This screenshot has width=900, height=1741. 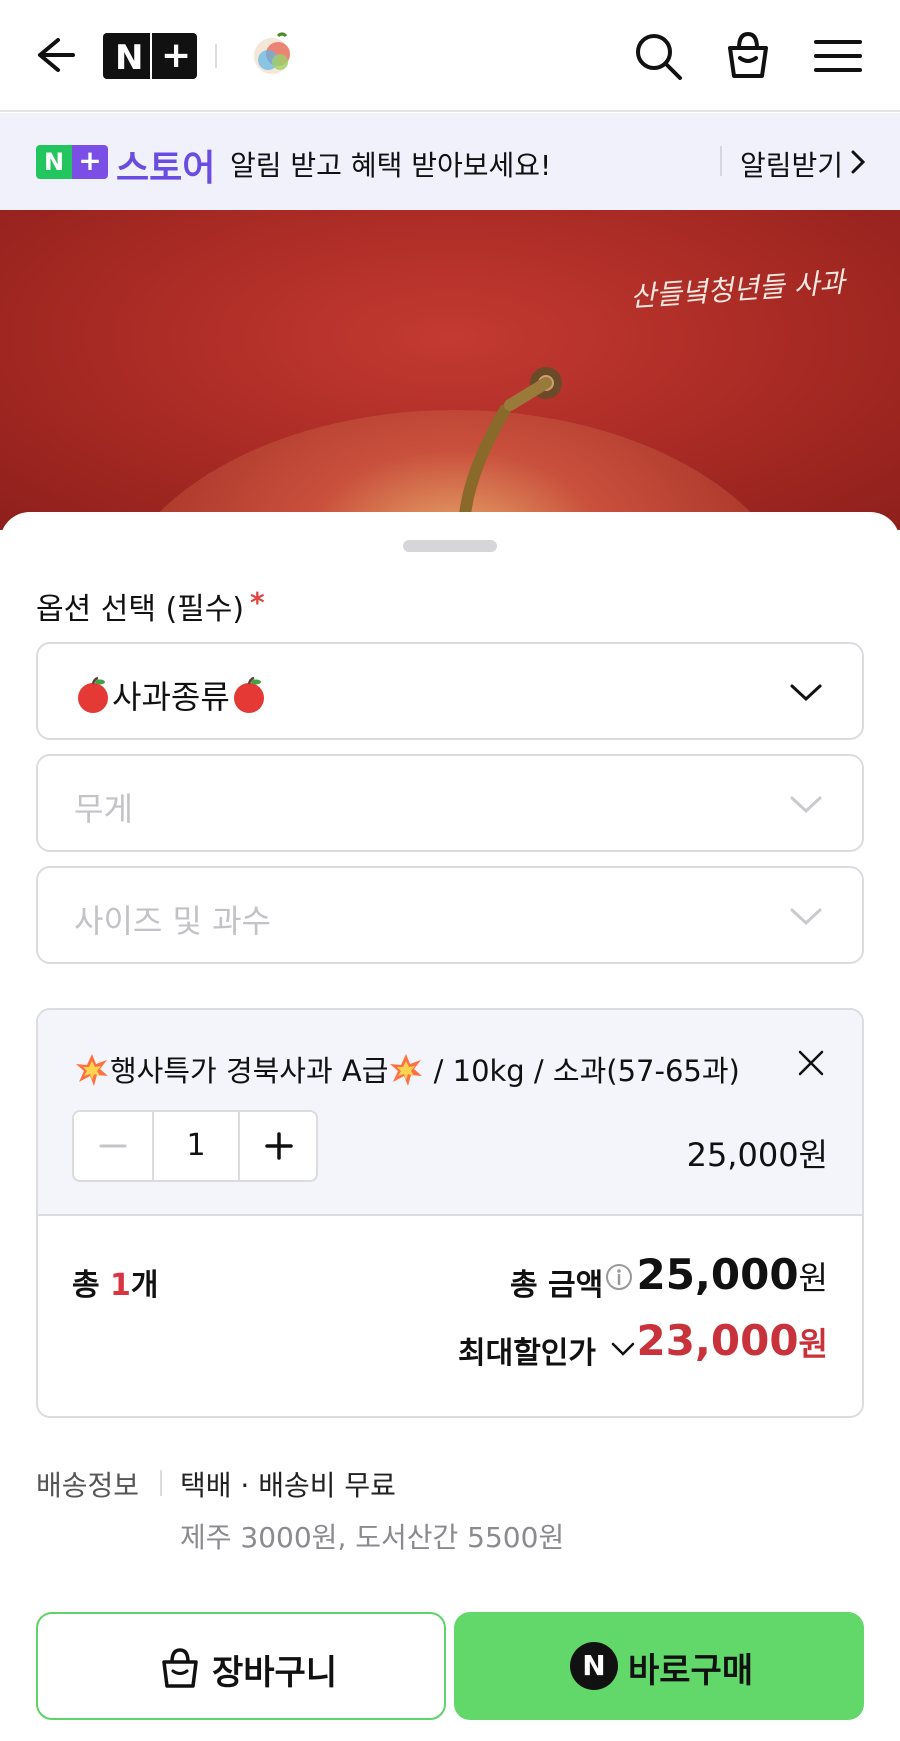 I want to click on menu-icon, so click(x=838, y=56).